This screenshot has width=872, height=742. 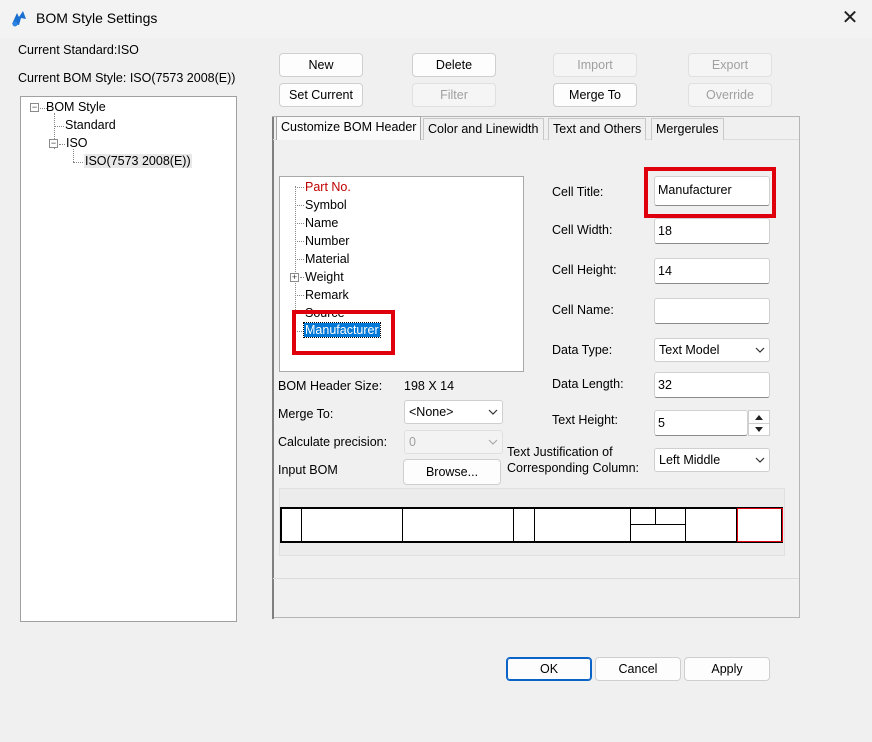 I want to click on data-type-label: Data Type:, so click(x=582, y=350).